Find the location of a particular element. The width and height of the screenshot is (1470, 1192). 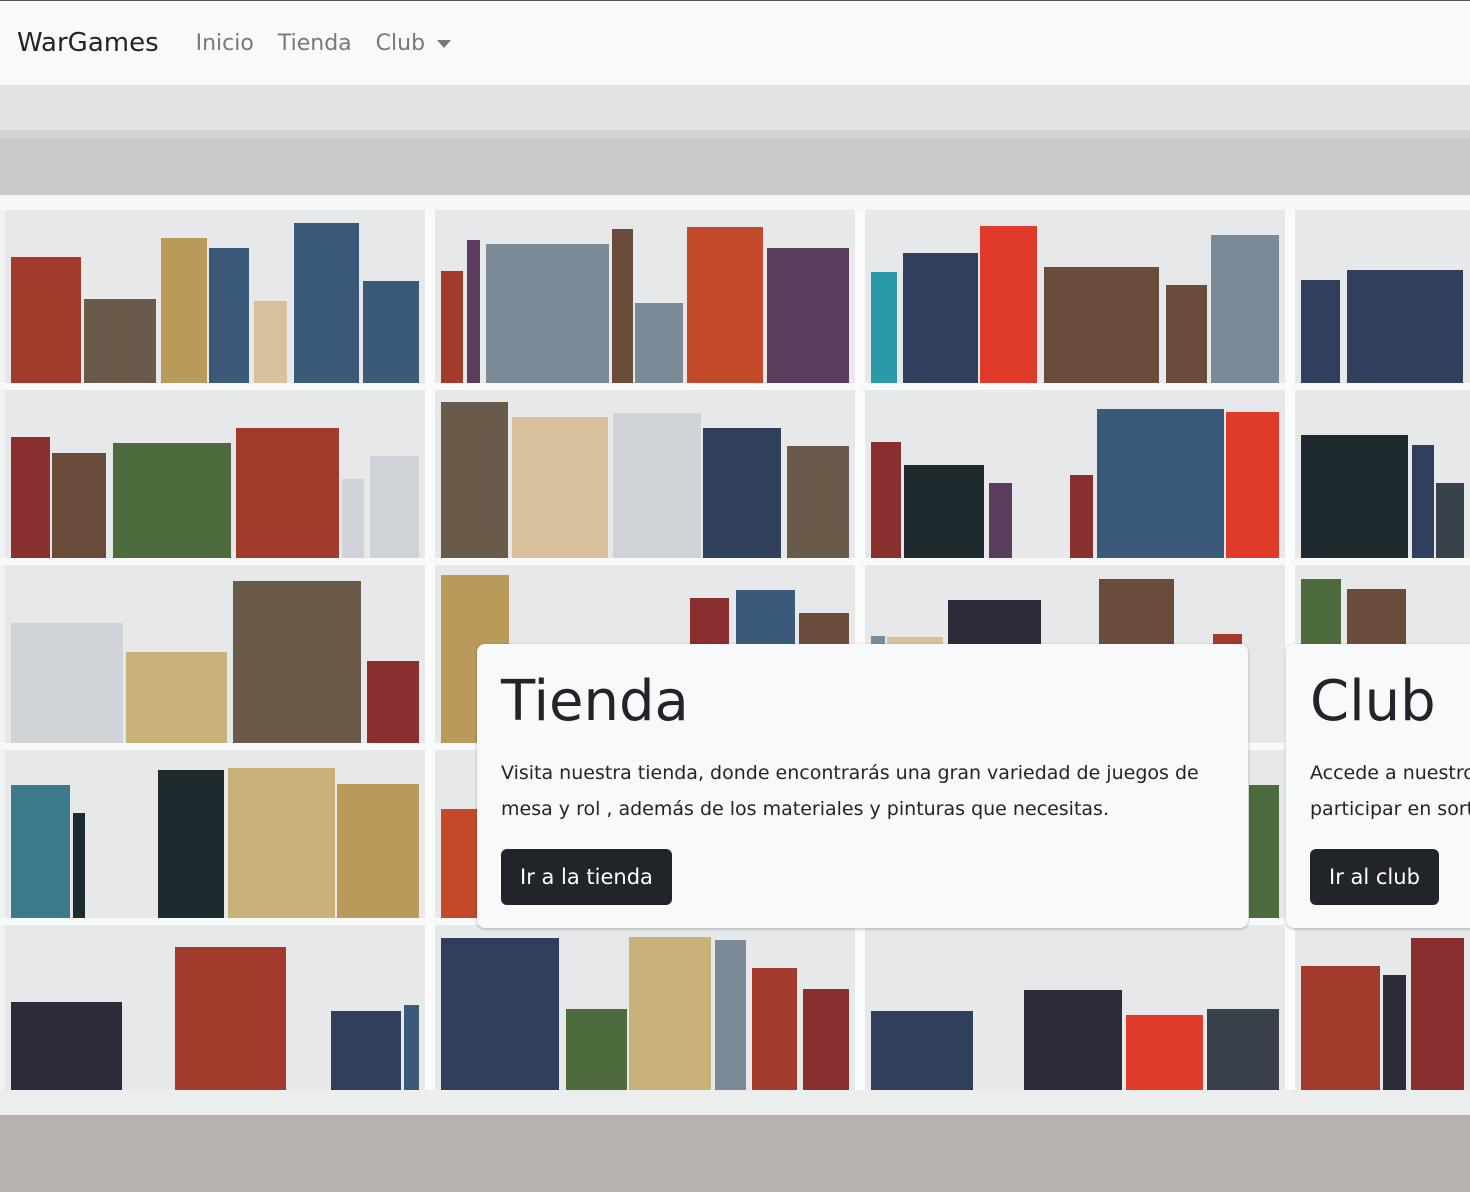

club-description: Accede a nuestro participar en sorte is located at coordinates (1390, 791).